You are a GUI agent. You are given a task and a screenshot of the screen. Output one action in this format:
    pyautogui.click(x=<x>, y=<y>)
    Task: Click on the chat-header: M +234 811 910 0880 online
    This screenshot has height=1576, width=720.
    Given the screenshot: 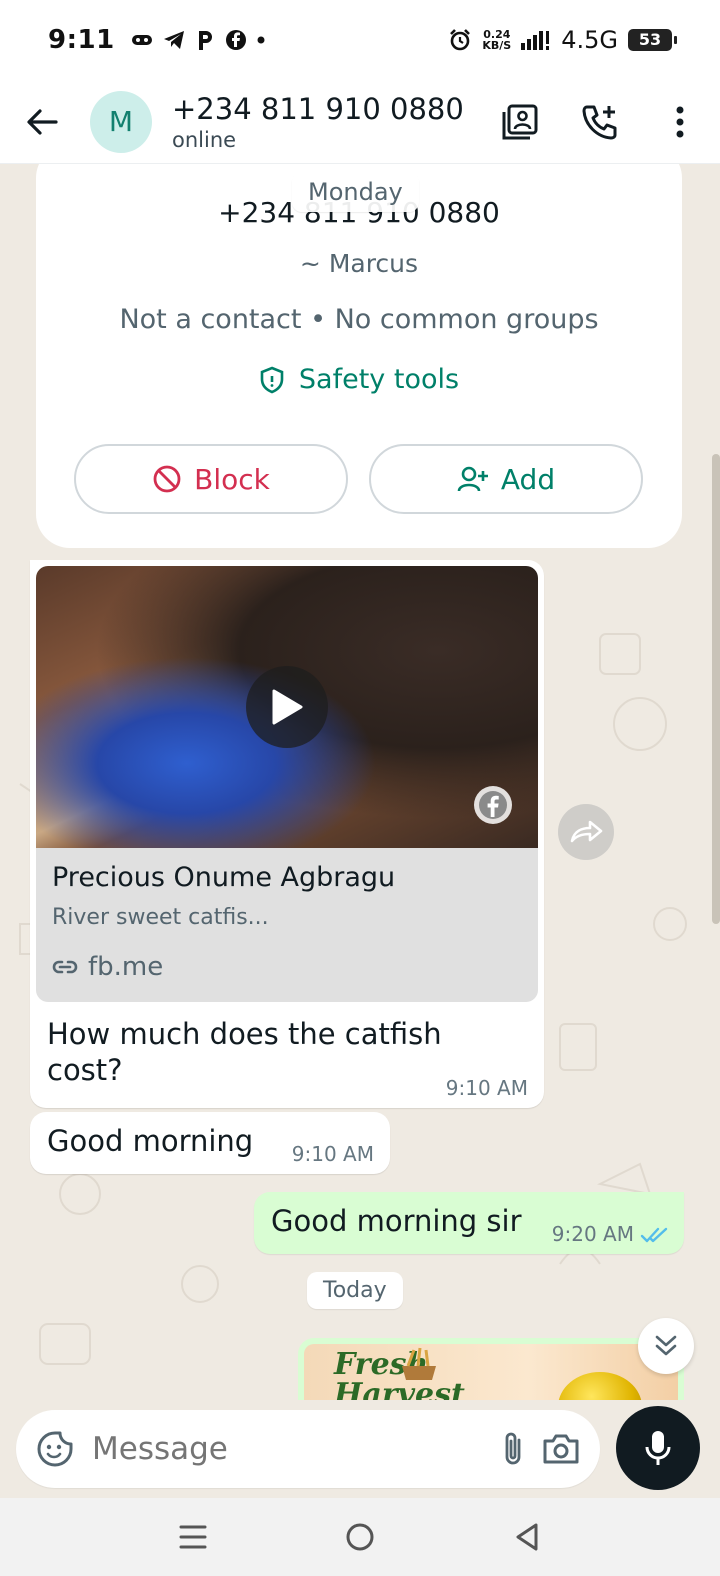 What is the action you would take?
    pyautogui.click(x=360, y=122)
    